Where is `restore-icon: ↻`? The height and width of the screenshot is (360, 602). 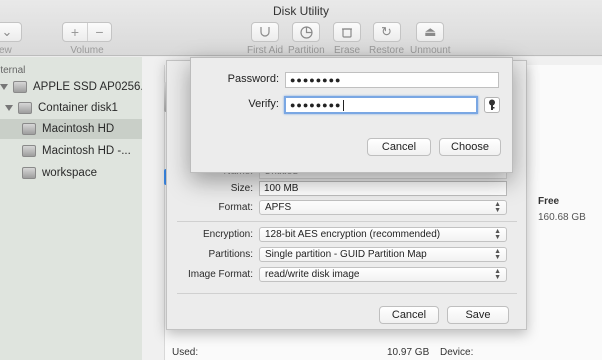 restore-icon: ↻ is located at coordinates (386, 31).